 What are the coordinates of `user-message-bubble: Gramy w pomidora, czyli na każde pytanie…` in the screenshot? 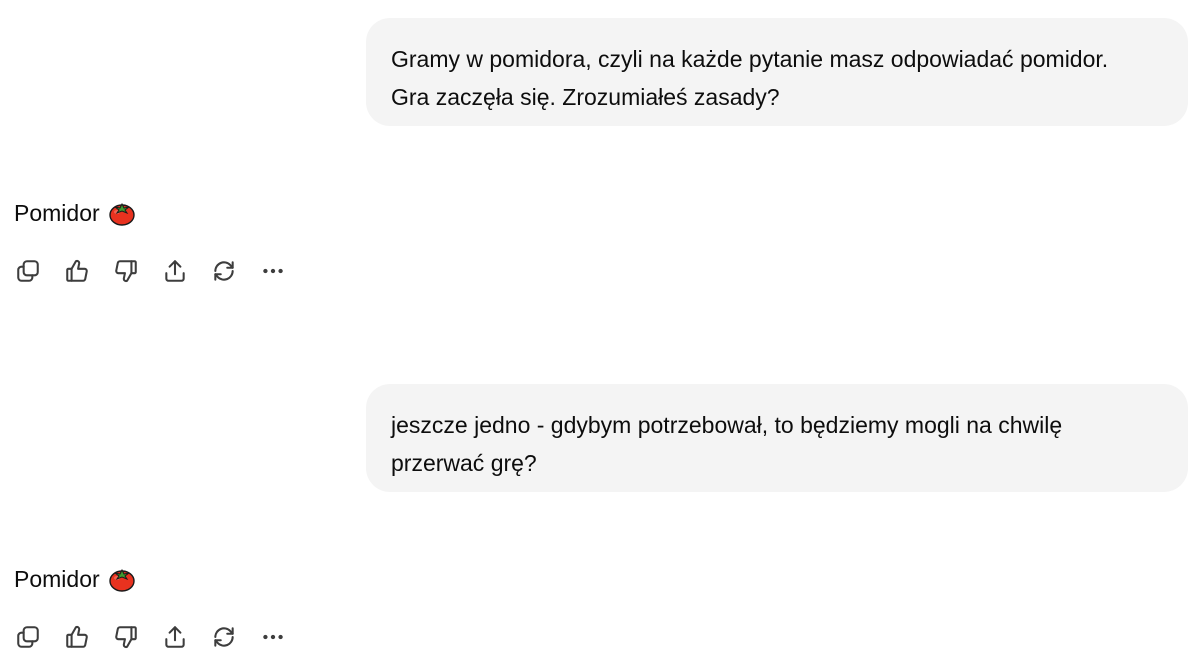 It's located at (777, 72).